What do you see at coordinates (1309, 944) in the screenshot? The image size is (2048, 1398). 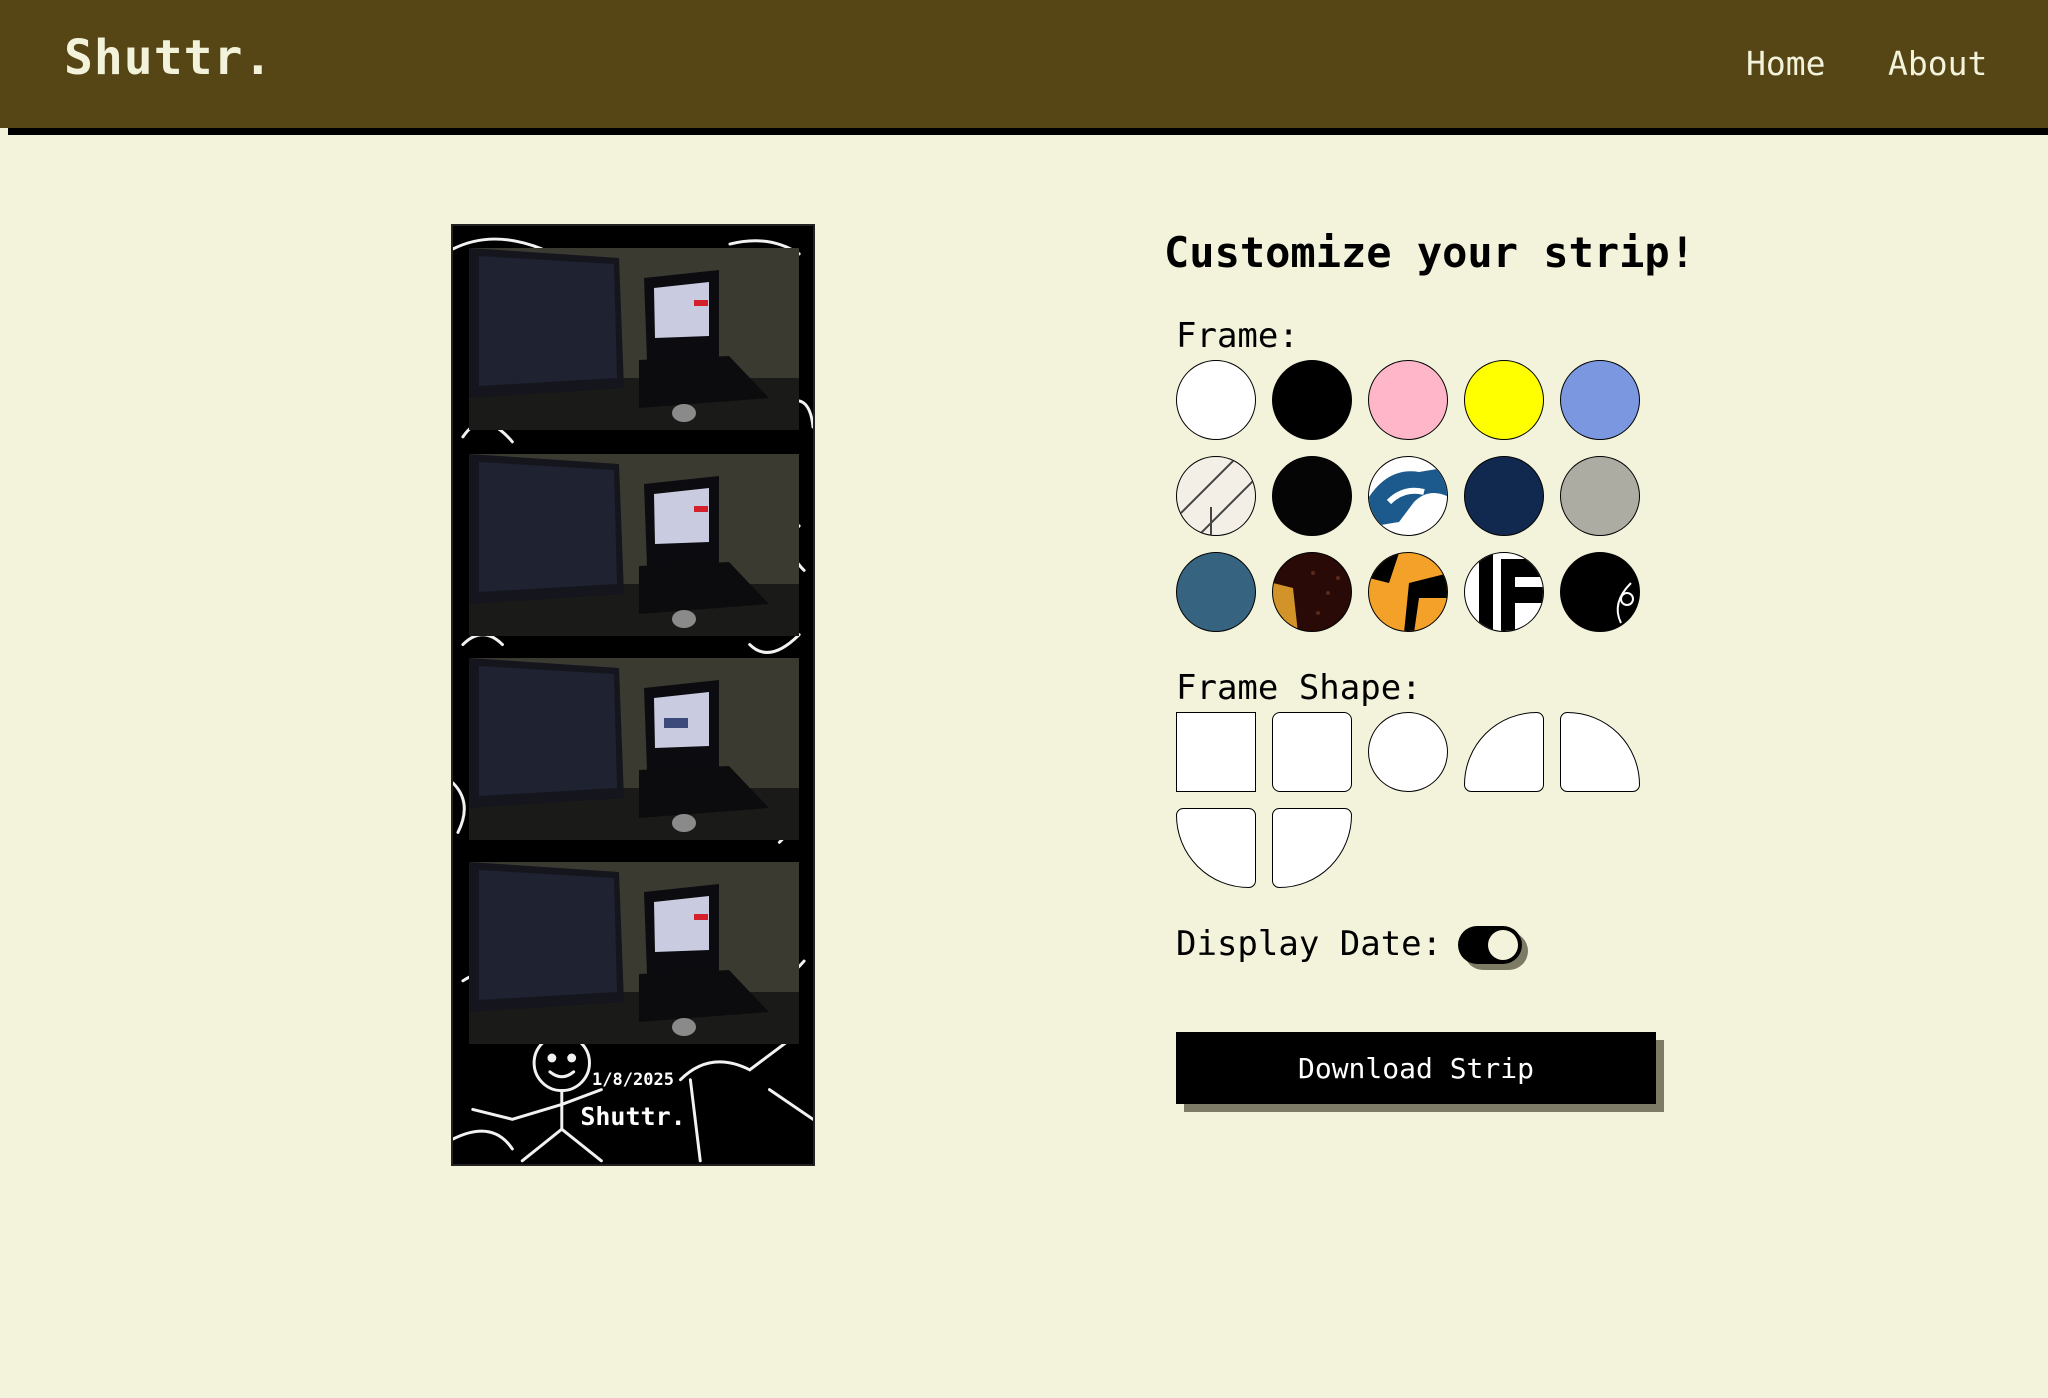 I see `display-date-label: Display Date:` at bounding box center [1309, 944].